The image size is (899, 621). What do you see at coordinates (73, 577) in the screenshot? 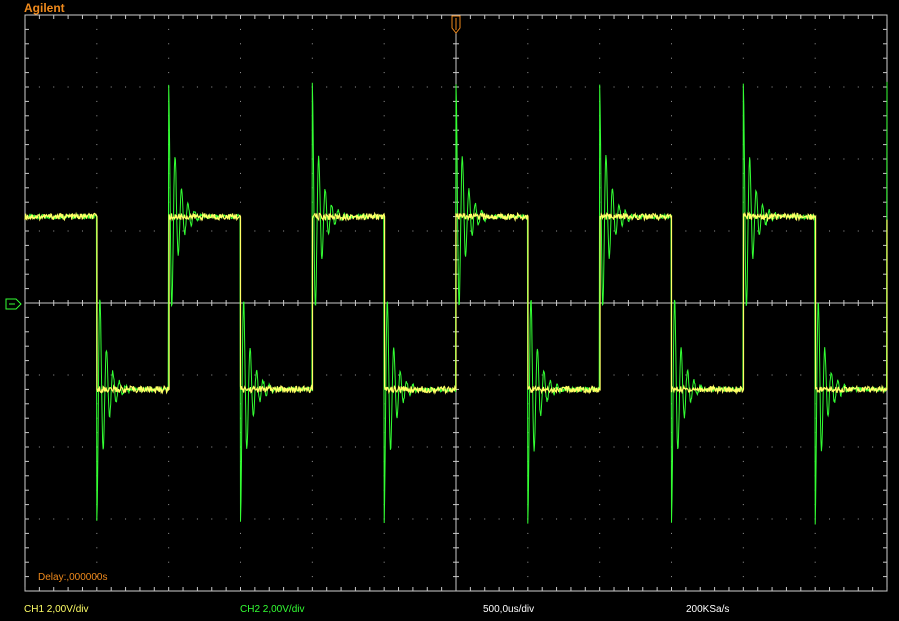
I see `delay-readout: Delay:,000000s` at bounding box center [73, 577].